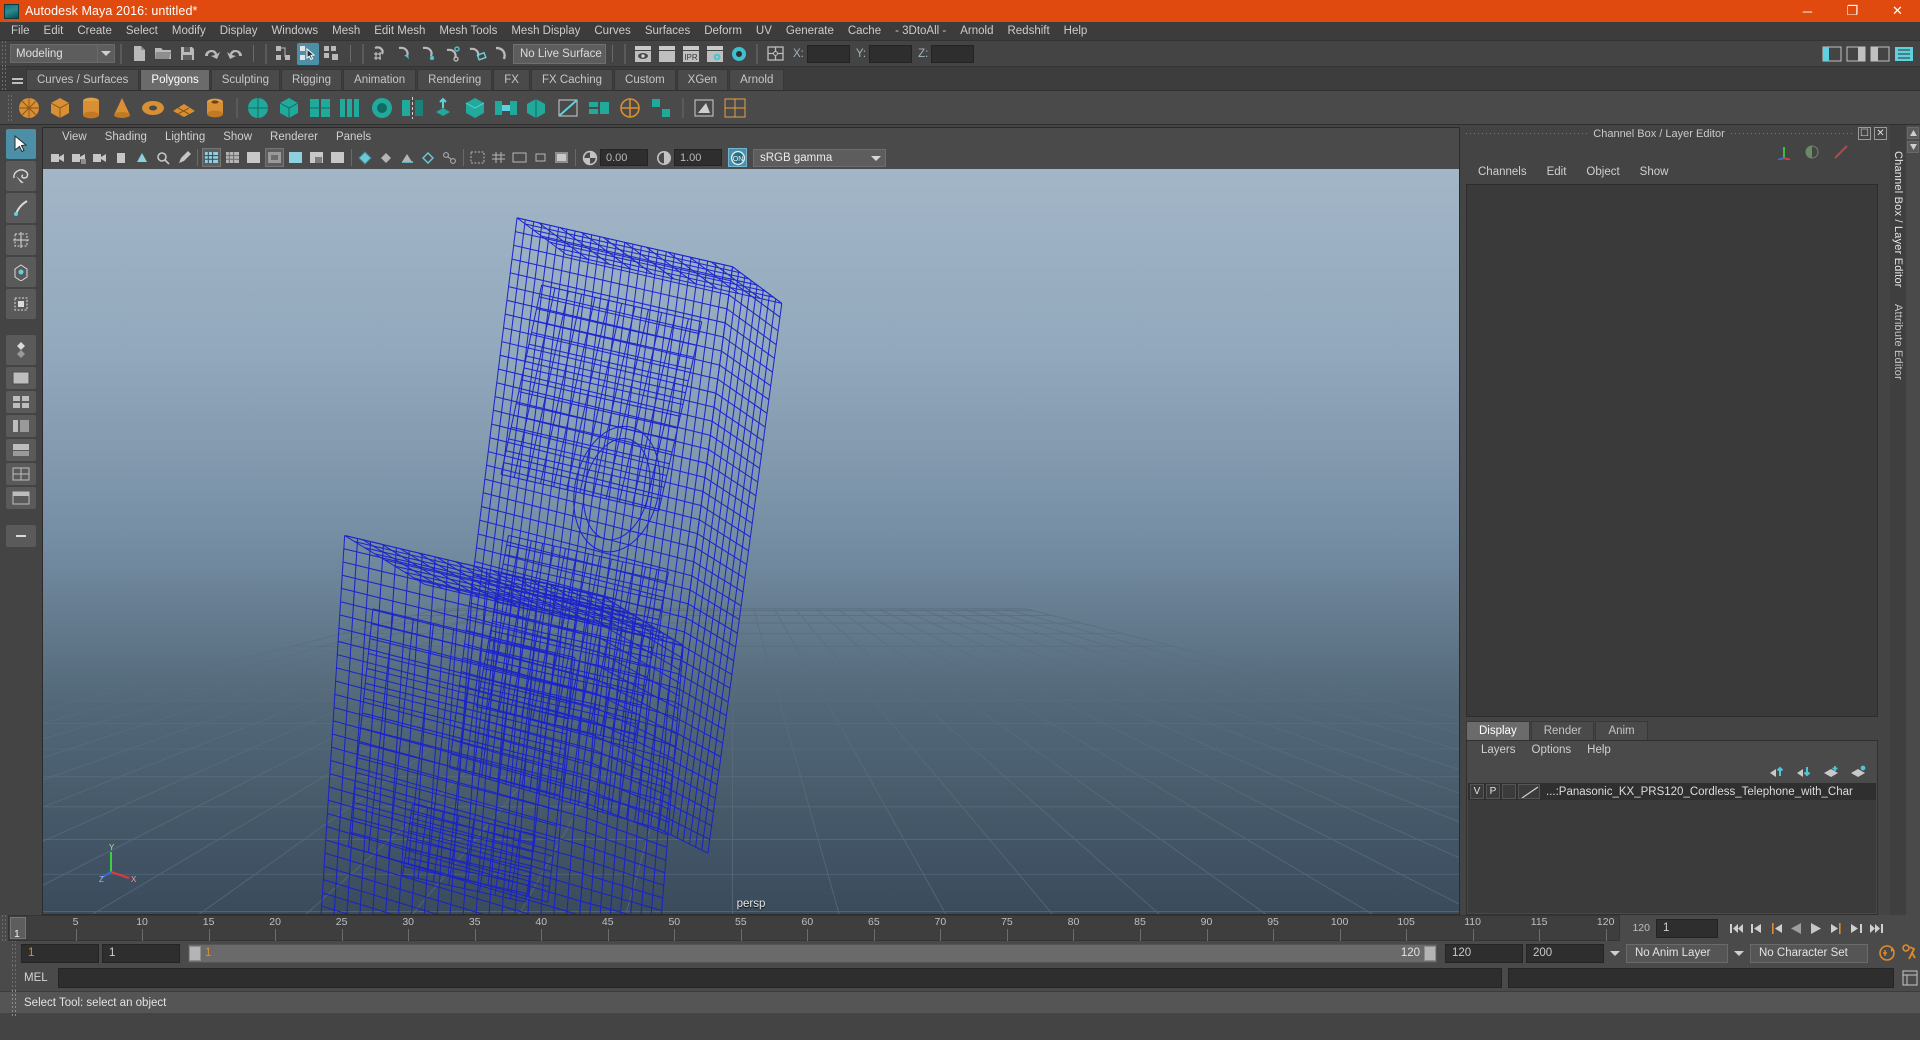 This screenshot has width=1920, height=1040. Describe the element at coordinates (1796, 928) in the screenshot. I see `play-backwards-button` at that location.